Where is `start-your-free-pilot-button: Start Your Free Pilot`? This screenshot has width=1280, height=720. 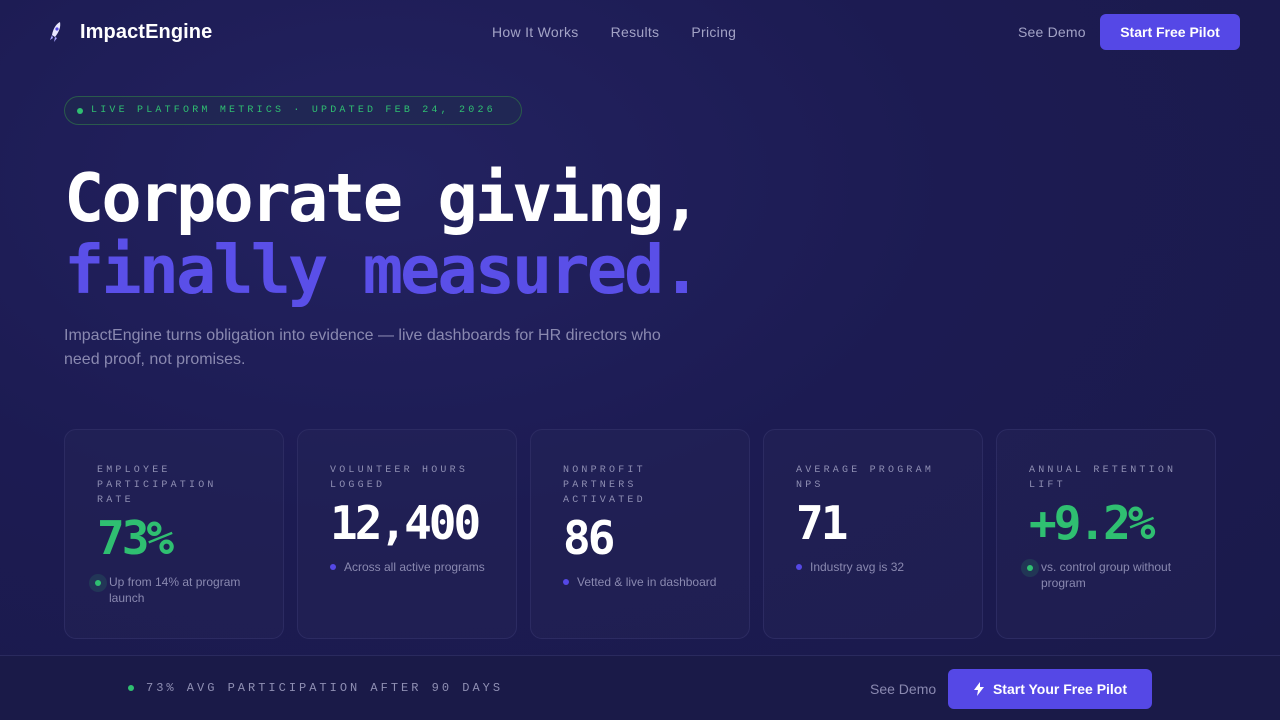
start-your-free-pilot-button: Start Your Free Pilot is located at coordinates (1050, 689).